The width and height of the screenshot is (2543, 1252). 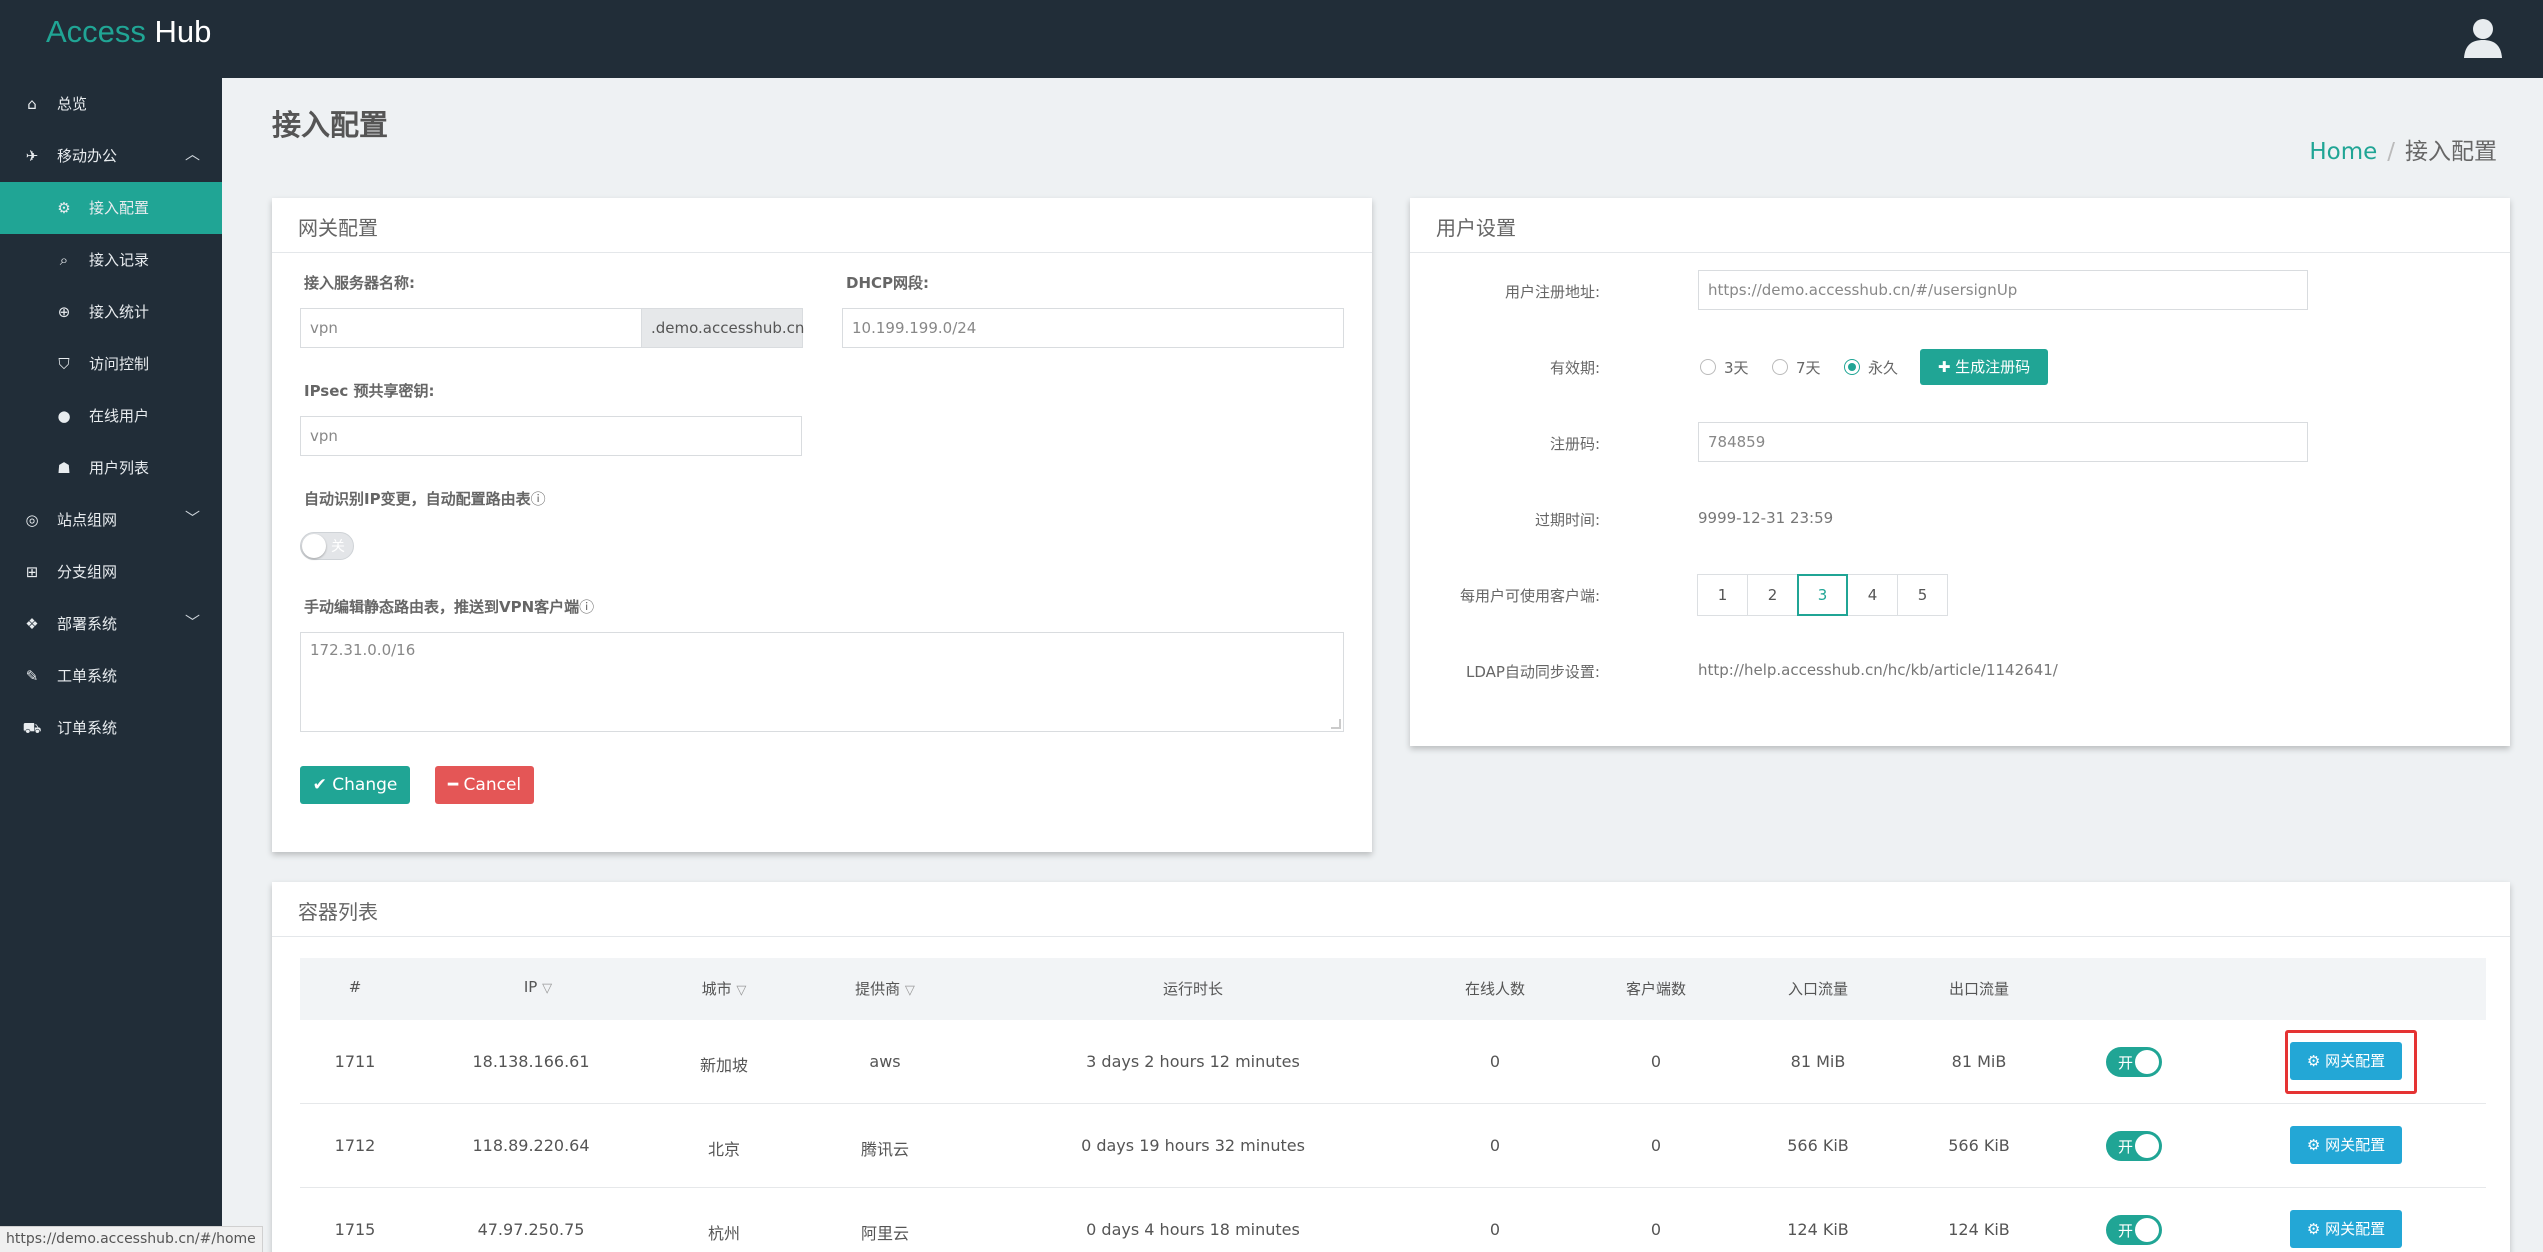 I want to click on wrench-icon: ✎, so click(x=32, y=676).